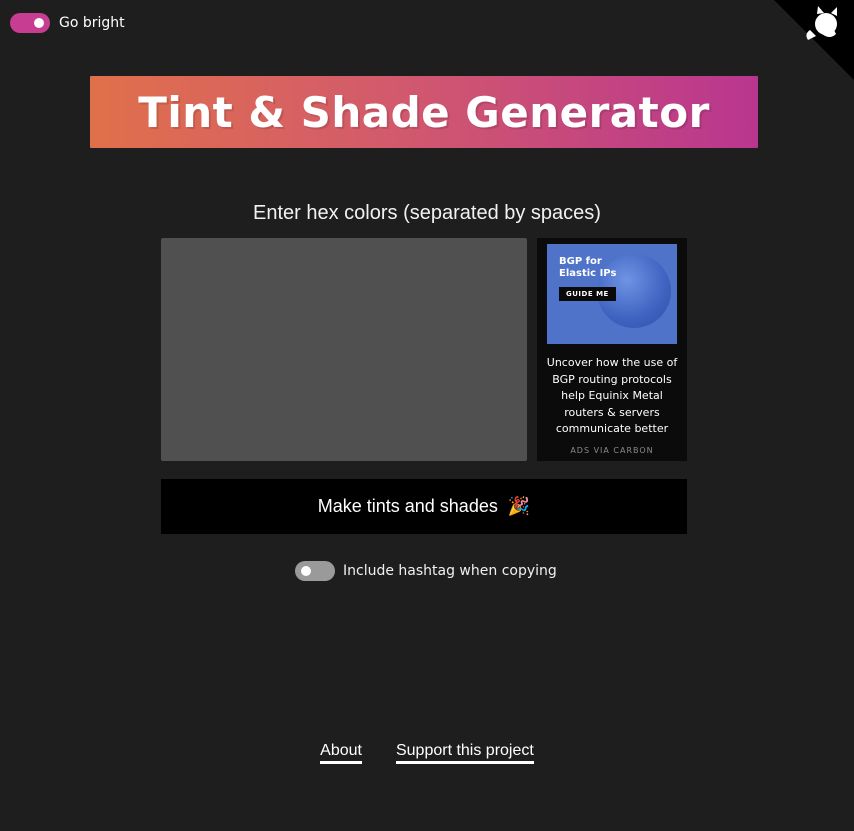 The height and width of the screenshot is (831, 854). I want to click on ad-cta-label: GUIDE ME, so click(587, 294).